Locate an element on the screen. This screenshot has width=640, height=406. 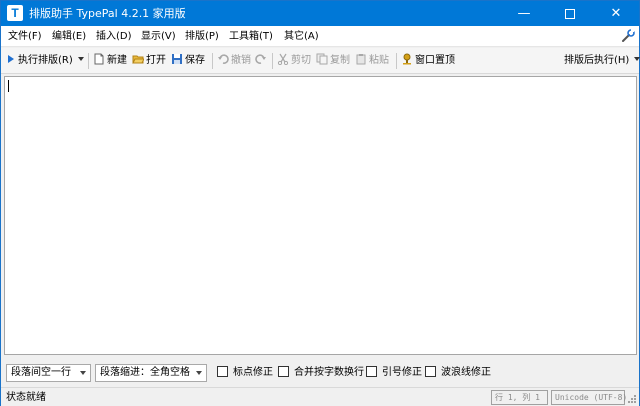
play-icon is located at coordinates (11, 59).